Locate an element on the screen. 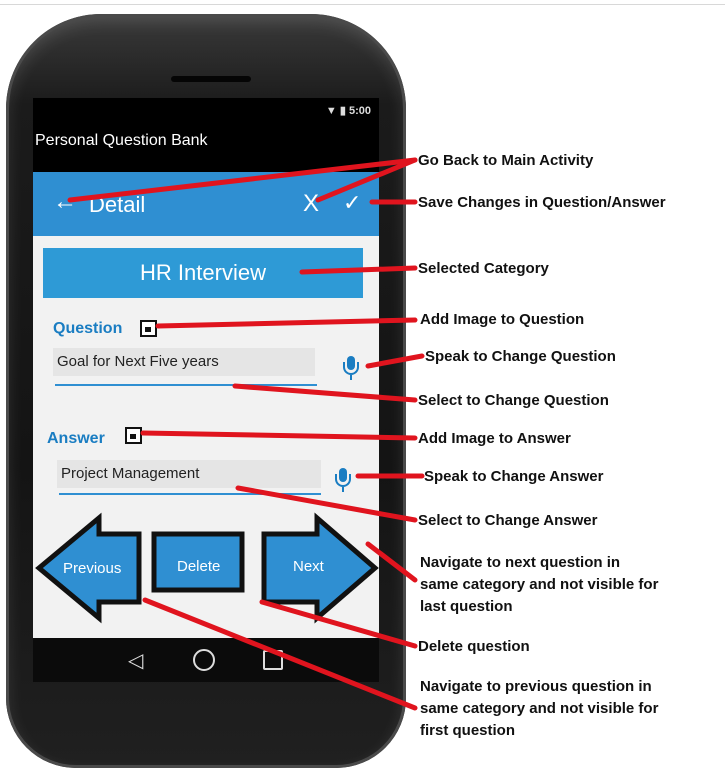 The height and width of the screenshot is (768, 725). line-previous is located at coordinates (280, 654).